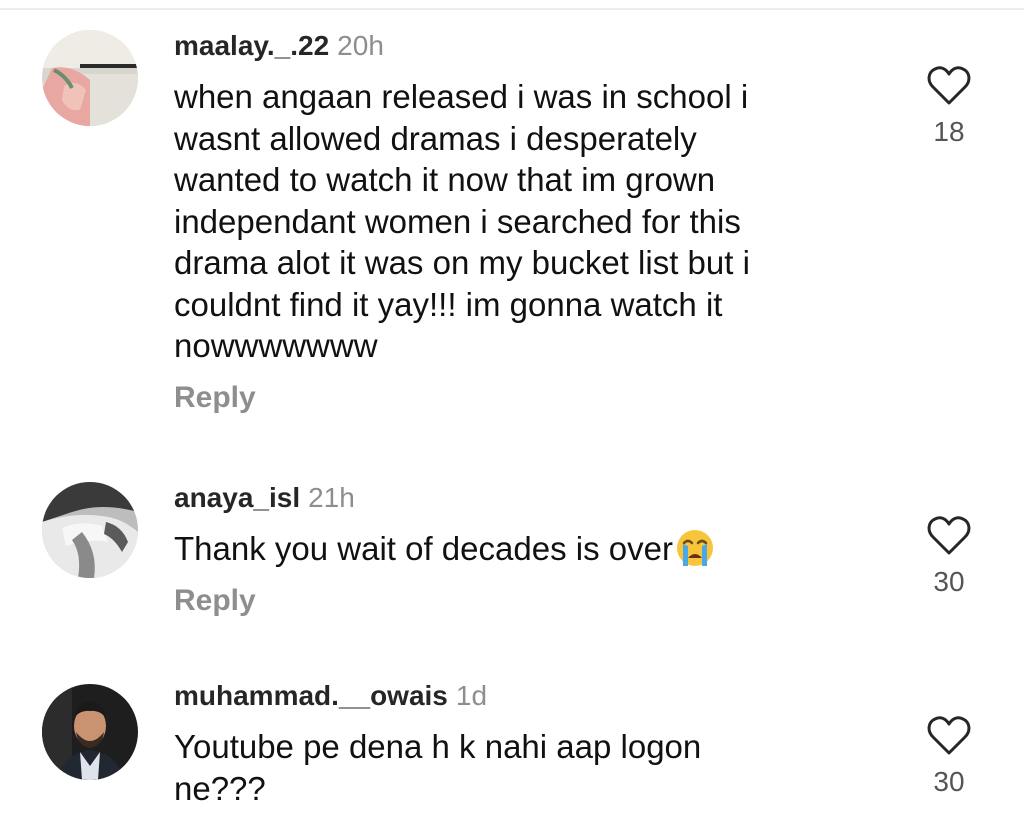  Describe the element at coordinates (360, 45) in the screenshot. I see `comment-timestamp: 20h` at that location.